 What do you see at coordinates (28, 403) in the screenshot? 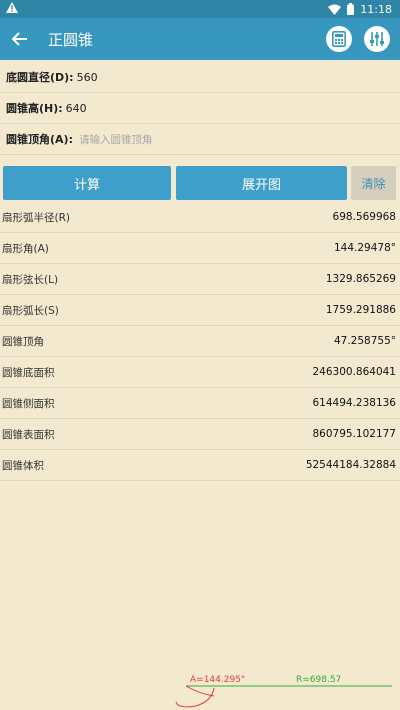
I see `result-label: 圆锥侧面积` at bounding box center [28, 403].